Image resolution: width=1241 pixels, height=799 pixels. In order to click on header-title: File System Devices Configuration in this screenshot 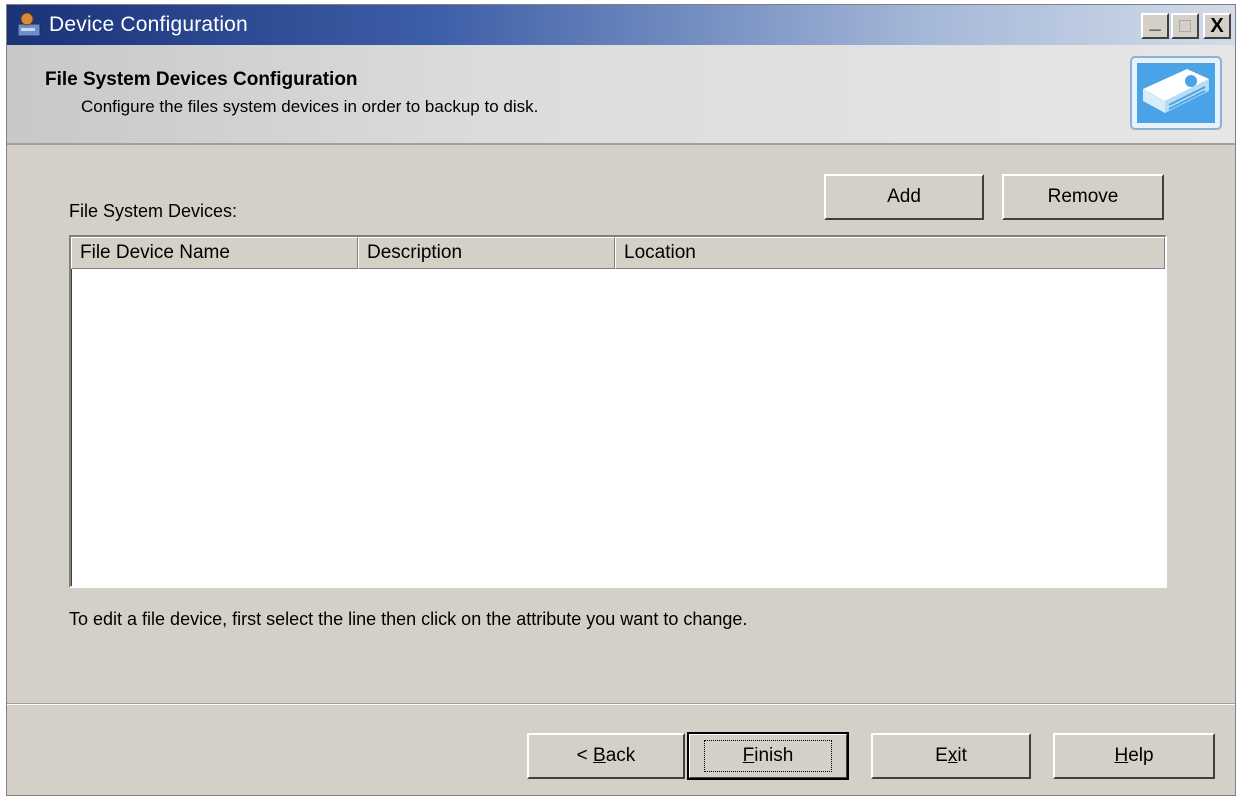, I will do `click(201, 79)`.